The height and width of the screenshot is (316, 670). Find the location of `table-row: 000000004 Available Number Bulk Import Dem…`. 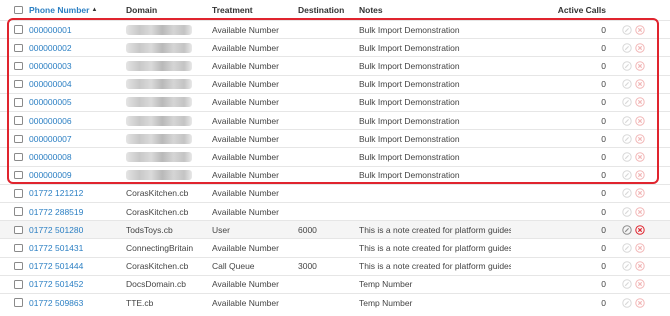

table-row: 000000004 Available Number Bulk Import Dem… is located at coordinates (335, 83).